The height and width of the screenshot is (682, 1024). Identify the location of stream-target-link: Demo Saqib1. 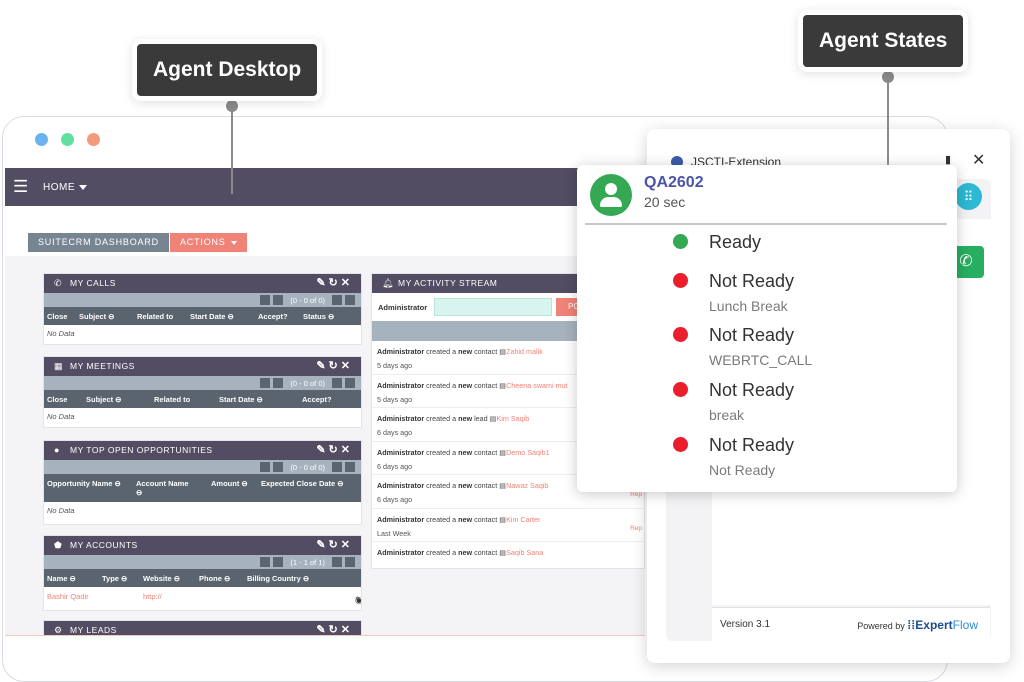
(528, 452).